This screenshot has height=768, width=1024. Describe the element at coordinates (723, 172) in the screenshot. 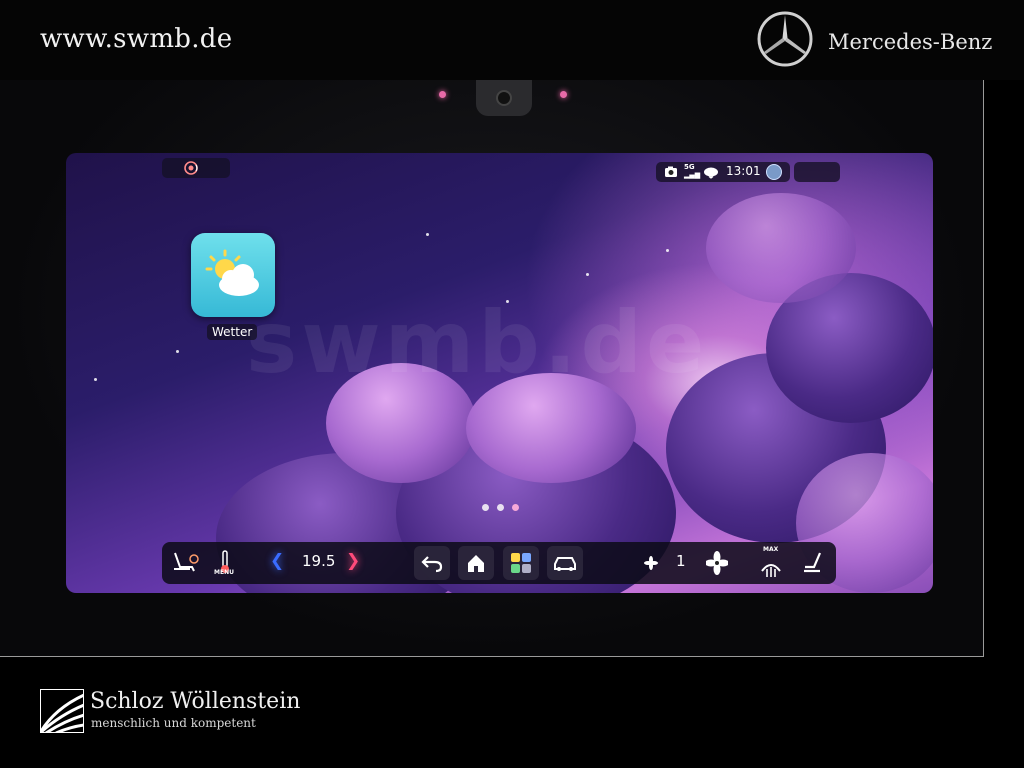

I see `status-right-pill: 5G ▂▄▆ 13:01` at that location.